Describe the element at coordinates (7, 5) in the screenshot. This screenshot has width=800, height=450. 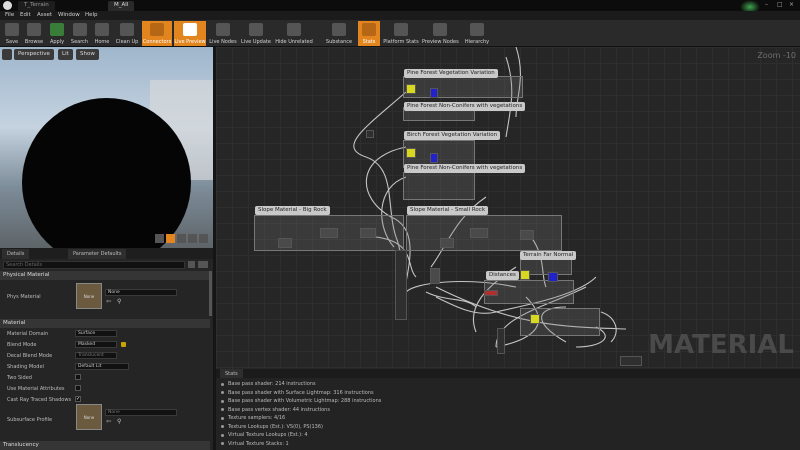
I see `app-logo-icon` at that location.